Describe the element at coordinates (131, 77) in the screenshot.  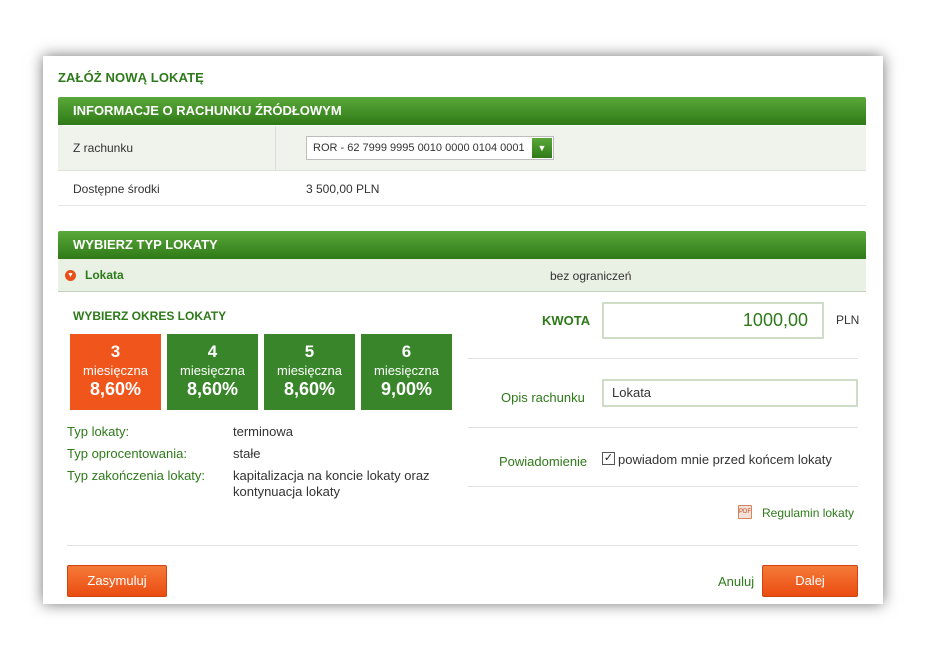
I see `page-title: ZAŁÓŻ NOWĄ LOKATĘ` at that location.